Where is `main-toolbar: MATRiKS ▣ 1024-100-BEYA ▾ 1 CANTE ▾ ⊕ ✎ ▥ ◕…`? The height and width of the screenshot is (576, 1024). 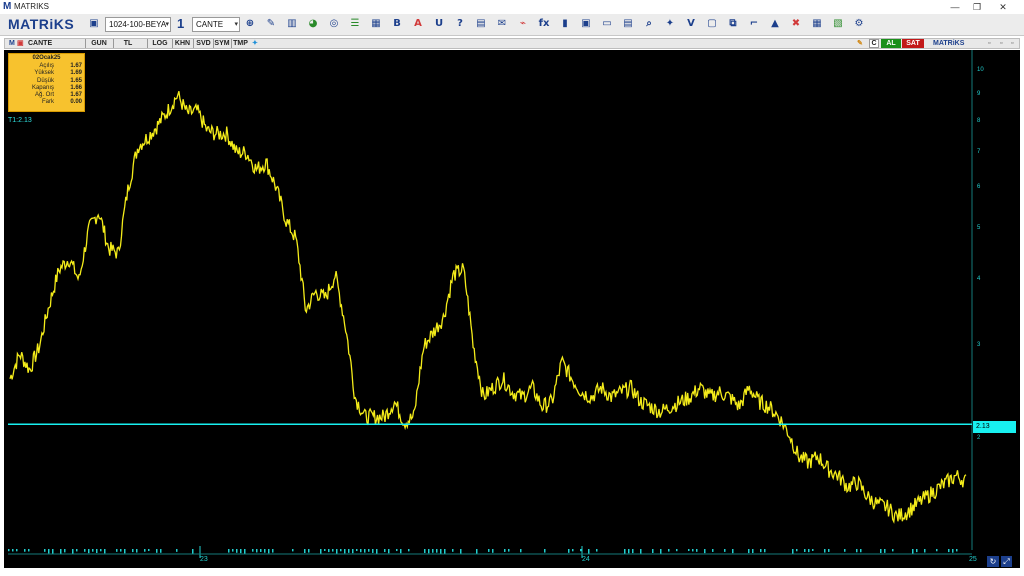 main-toolbar: MATRiKS ▣ 1024-100-BEYA ▾ 1 CANTE ▾ ⊕ ✎ ▥ ◕… is located at coordinates (512, 25).